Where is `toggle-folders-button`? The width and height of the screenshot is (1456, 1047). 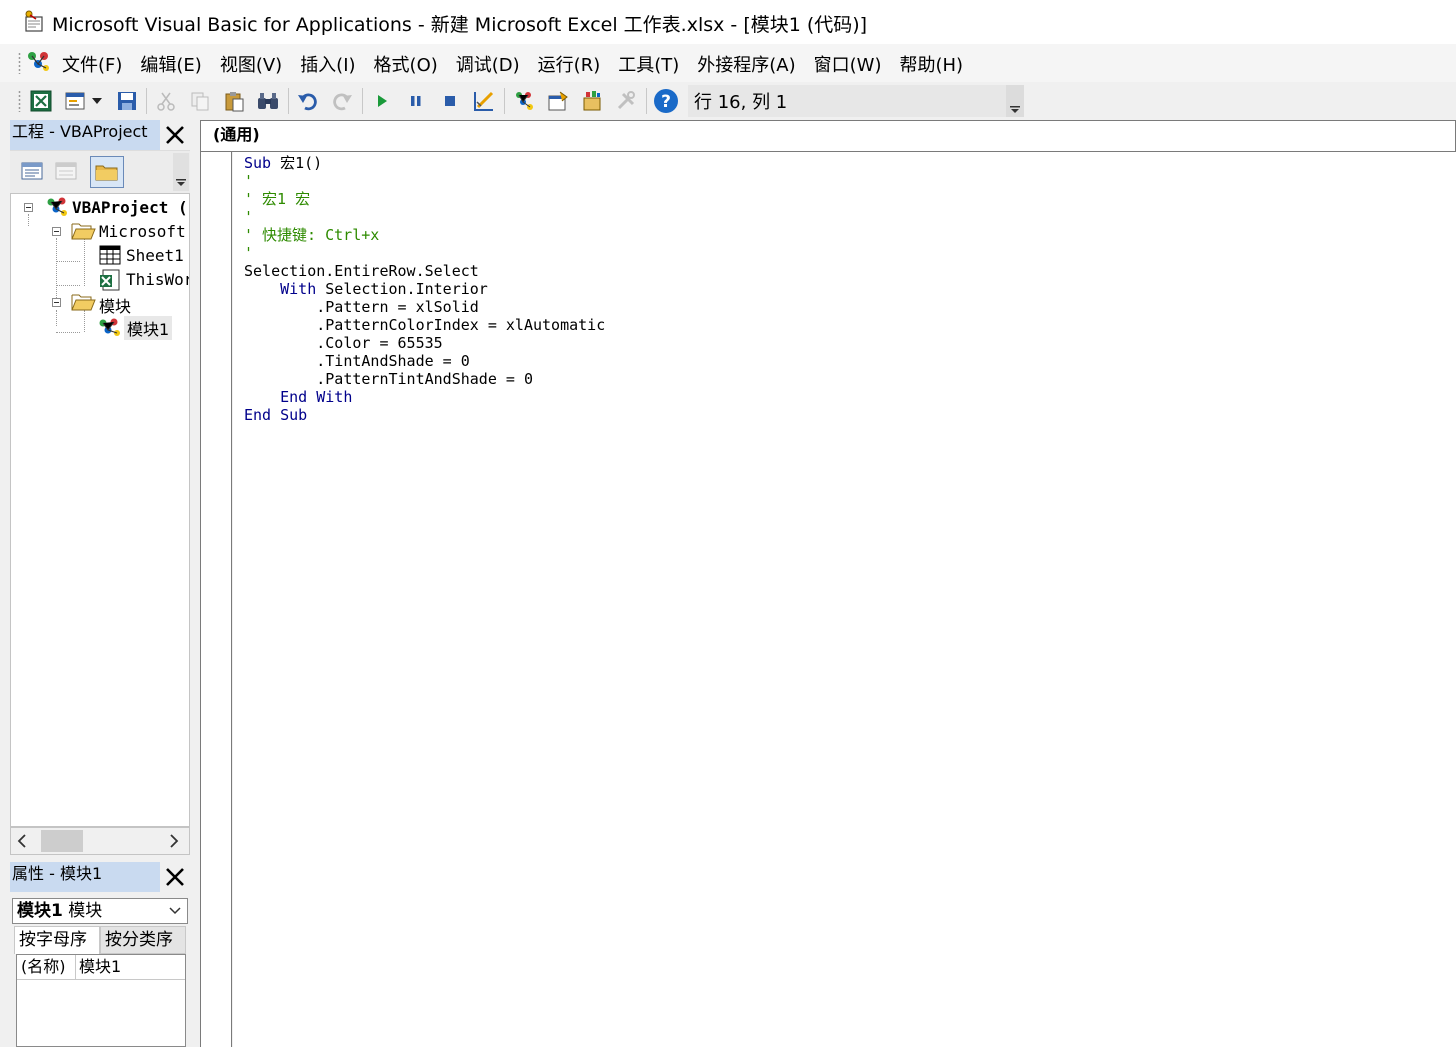
toggle-folders-button is located at coordinates (107, 172).